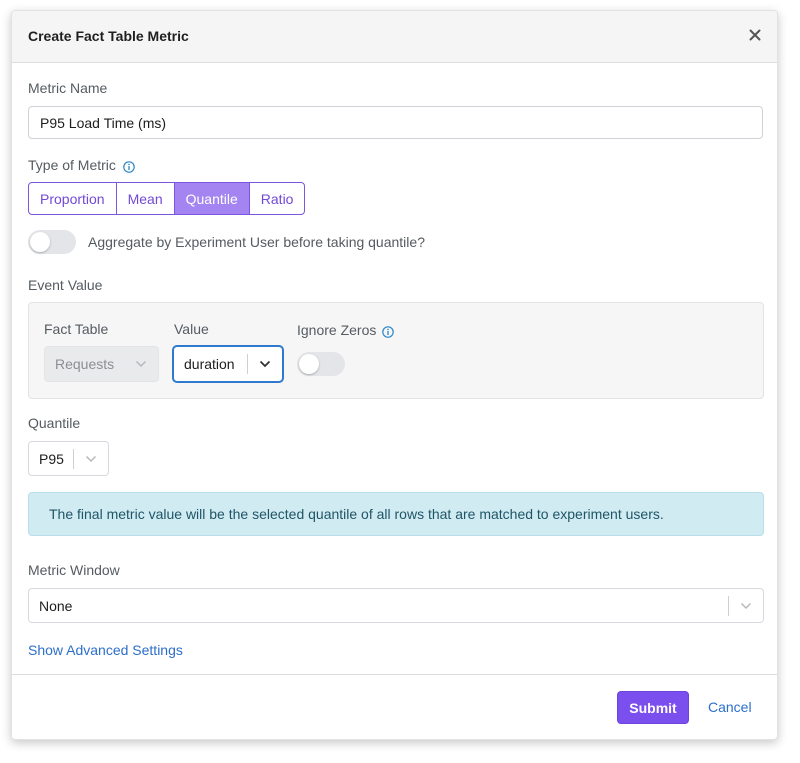 Image resolution: width=800 pixels, height=763 pixels. What do you see at coordinates (394, 37) in the screenshot?
I see `modal-header: Create Fact Table Metric` at bounding box center [394, 37].